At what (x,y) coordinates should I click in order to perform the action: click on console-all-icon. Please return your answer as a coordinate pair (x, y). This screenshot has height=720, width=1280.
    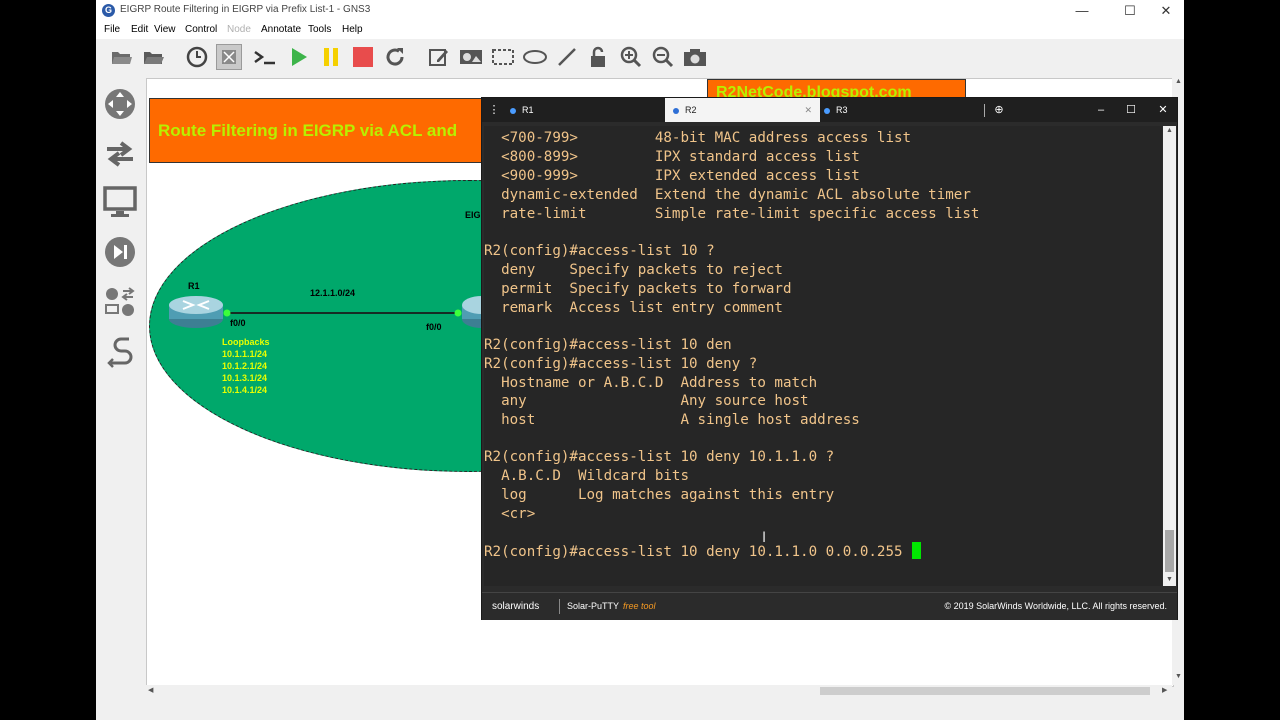
    Looking at the image, I should click on (265, 57).